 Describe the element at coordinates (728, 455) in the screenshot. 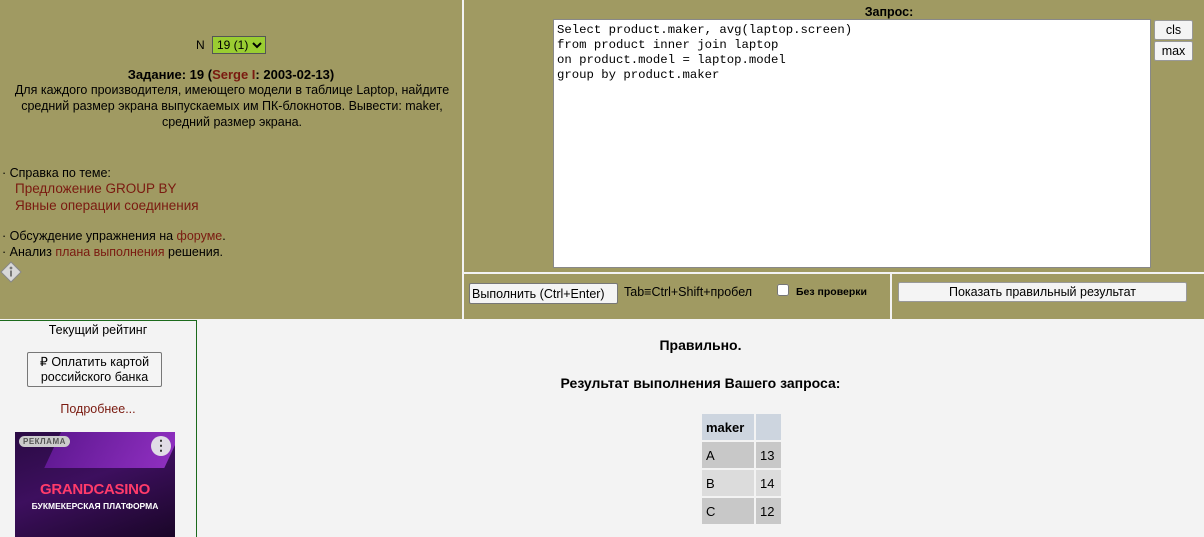

I see `table-cell: A` at that location.